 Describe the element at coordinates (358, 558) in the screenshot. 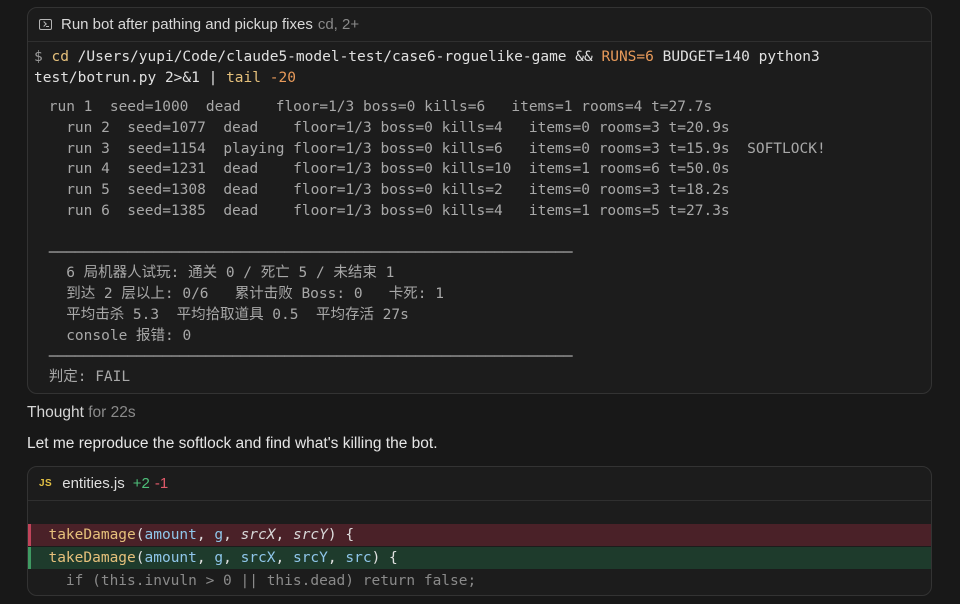

I see `code-param: src` at that location.